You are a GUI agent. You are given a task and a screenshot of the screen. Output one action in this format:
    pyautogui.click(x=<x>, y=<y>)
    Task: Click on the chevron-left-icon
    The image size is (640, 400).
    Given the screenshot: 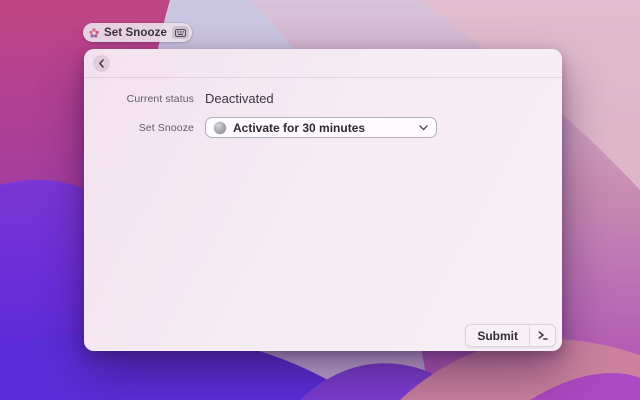 What is the action you would take?
    pyautogui.click(x=101, y=63)
    